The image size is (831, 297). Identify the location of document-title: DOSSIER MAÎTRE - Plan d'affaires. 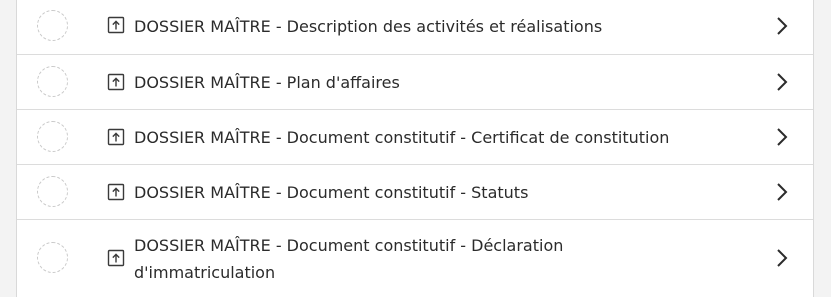
(267, 82).